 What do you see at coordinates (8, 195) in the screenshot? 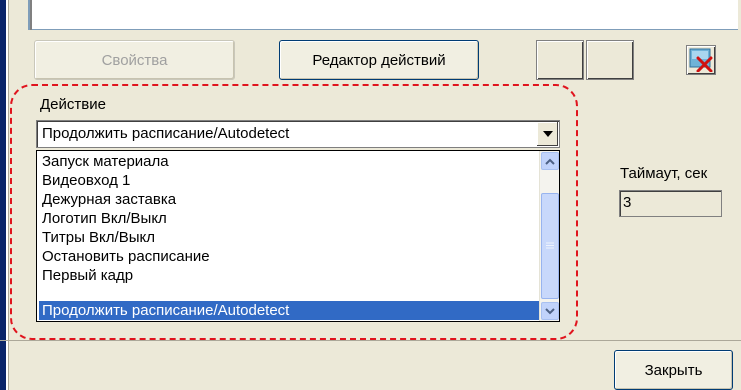
I see `window-edge-shadow` at bounding box center [8, 195].